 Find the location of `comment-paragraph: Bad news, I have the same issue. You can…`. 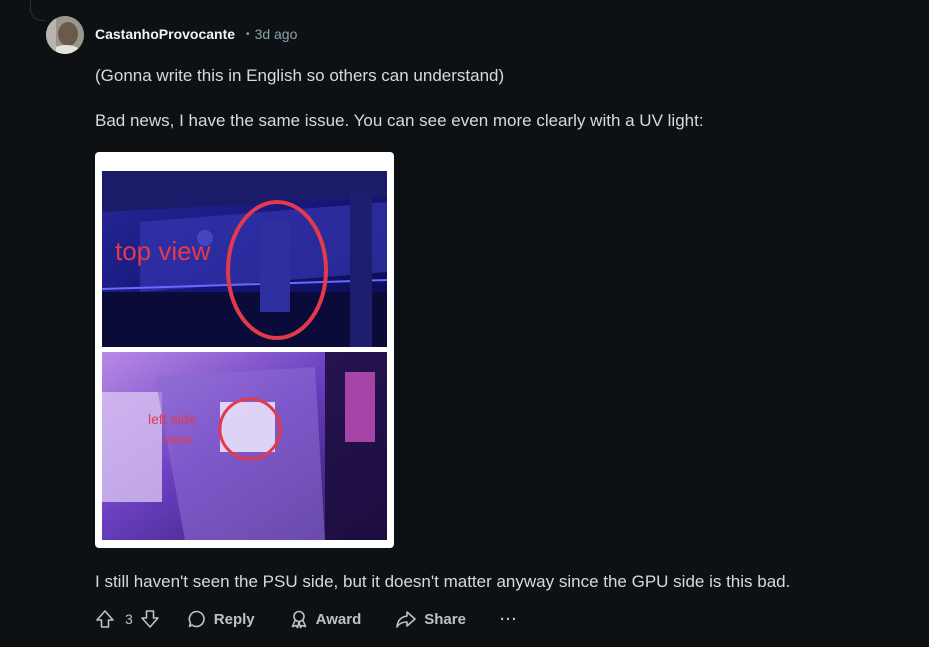

comment-paragraph: Bad news, I have the same issue. You can… is located at coordinates (399, 120).